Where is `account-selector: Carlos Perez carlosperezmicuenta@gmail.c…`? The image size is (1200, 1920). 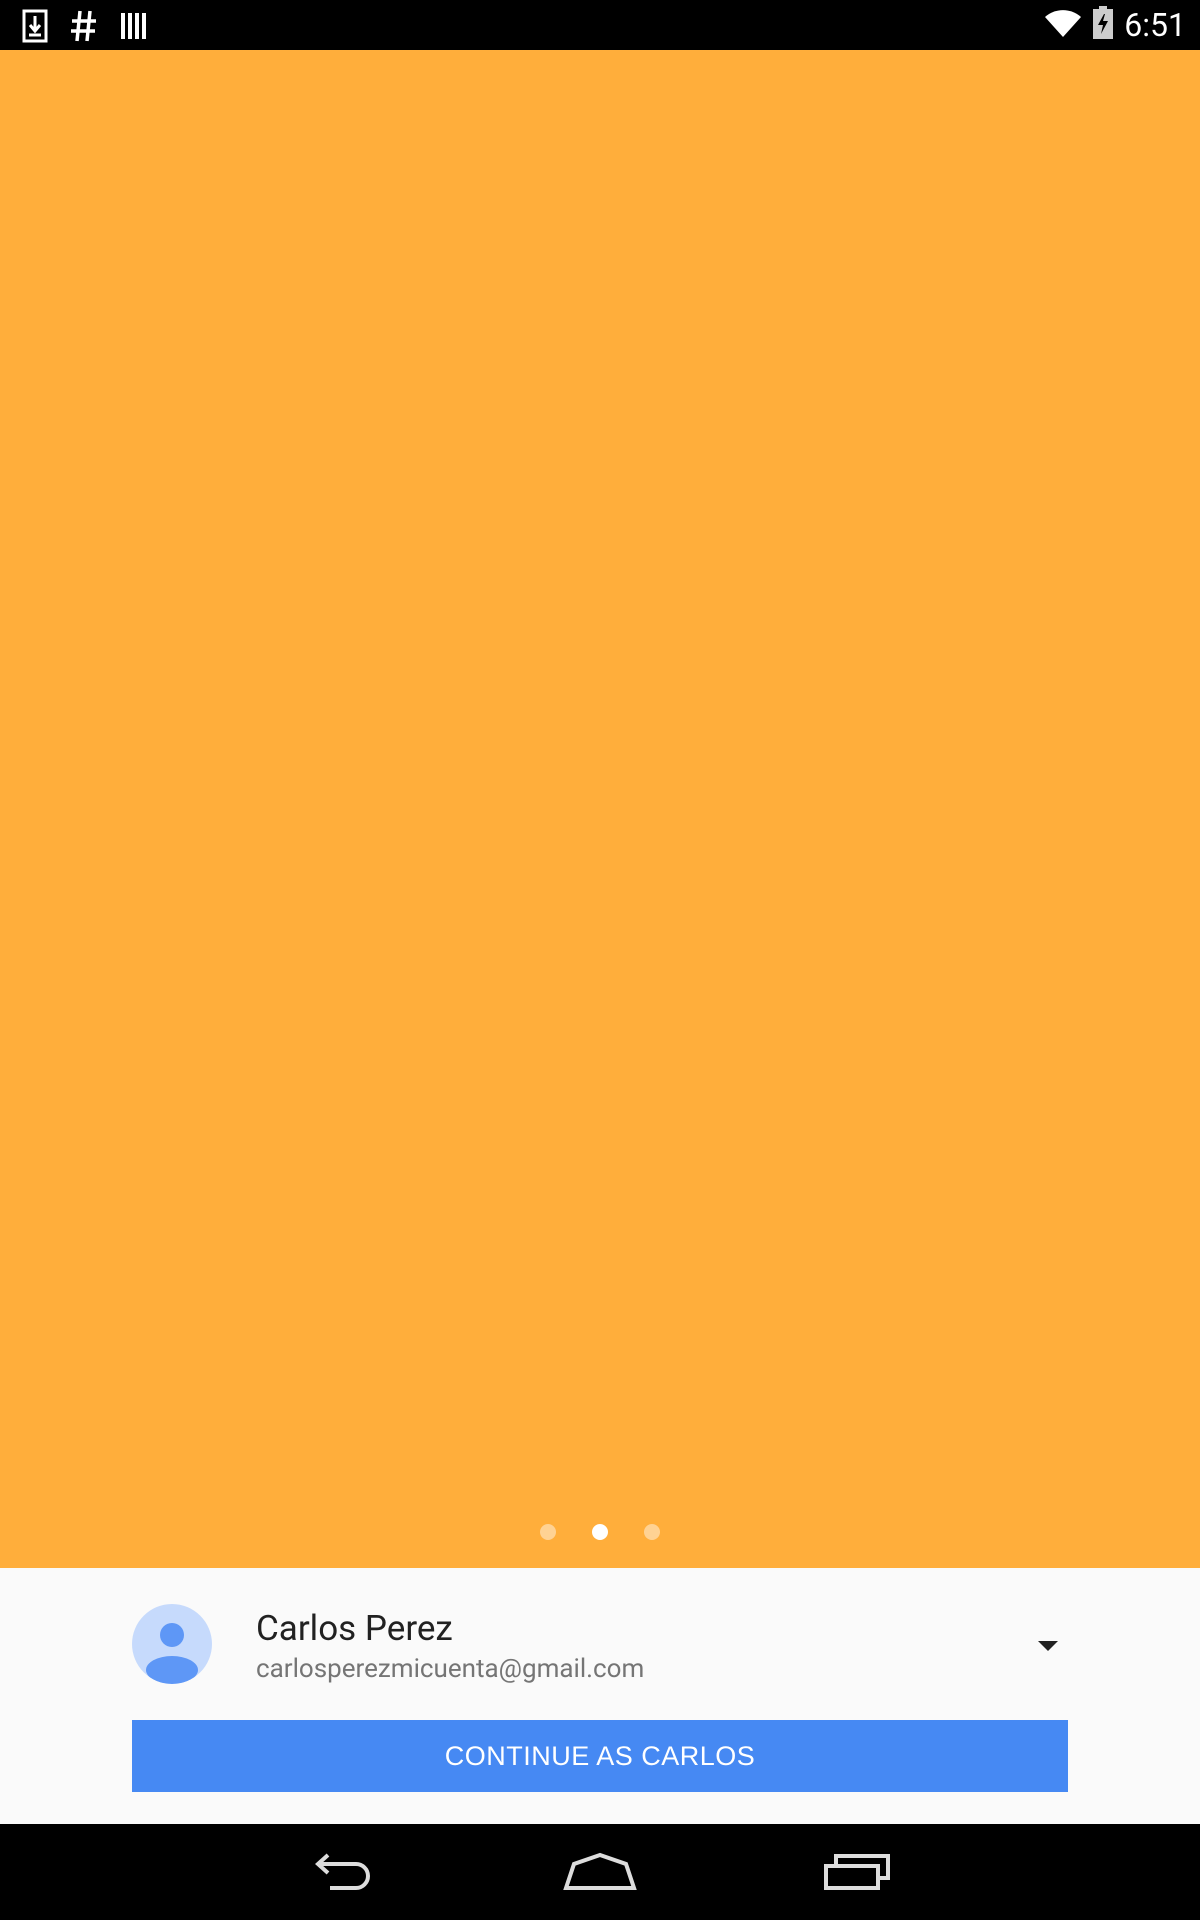
account-selector: Carlos Perez carlosperezmicuenta@gmail.c… is located at coordinates (600, 1645).